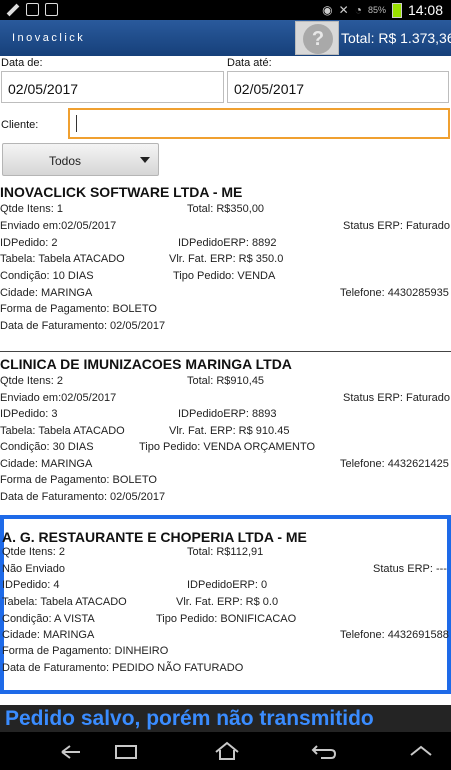  I want to click on notification-icons, so click(32, 10).